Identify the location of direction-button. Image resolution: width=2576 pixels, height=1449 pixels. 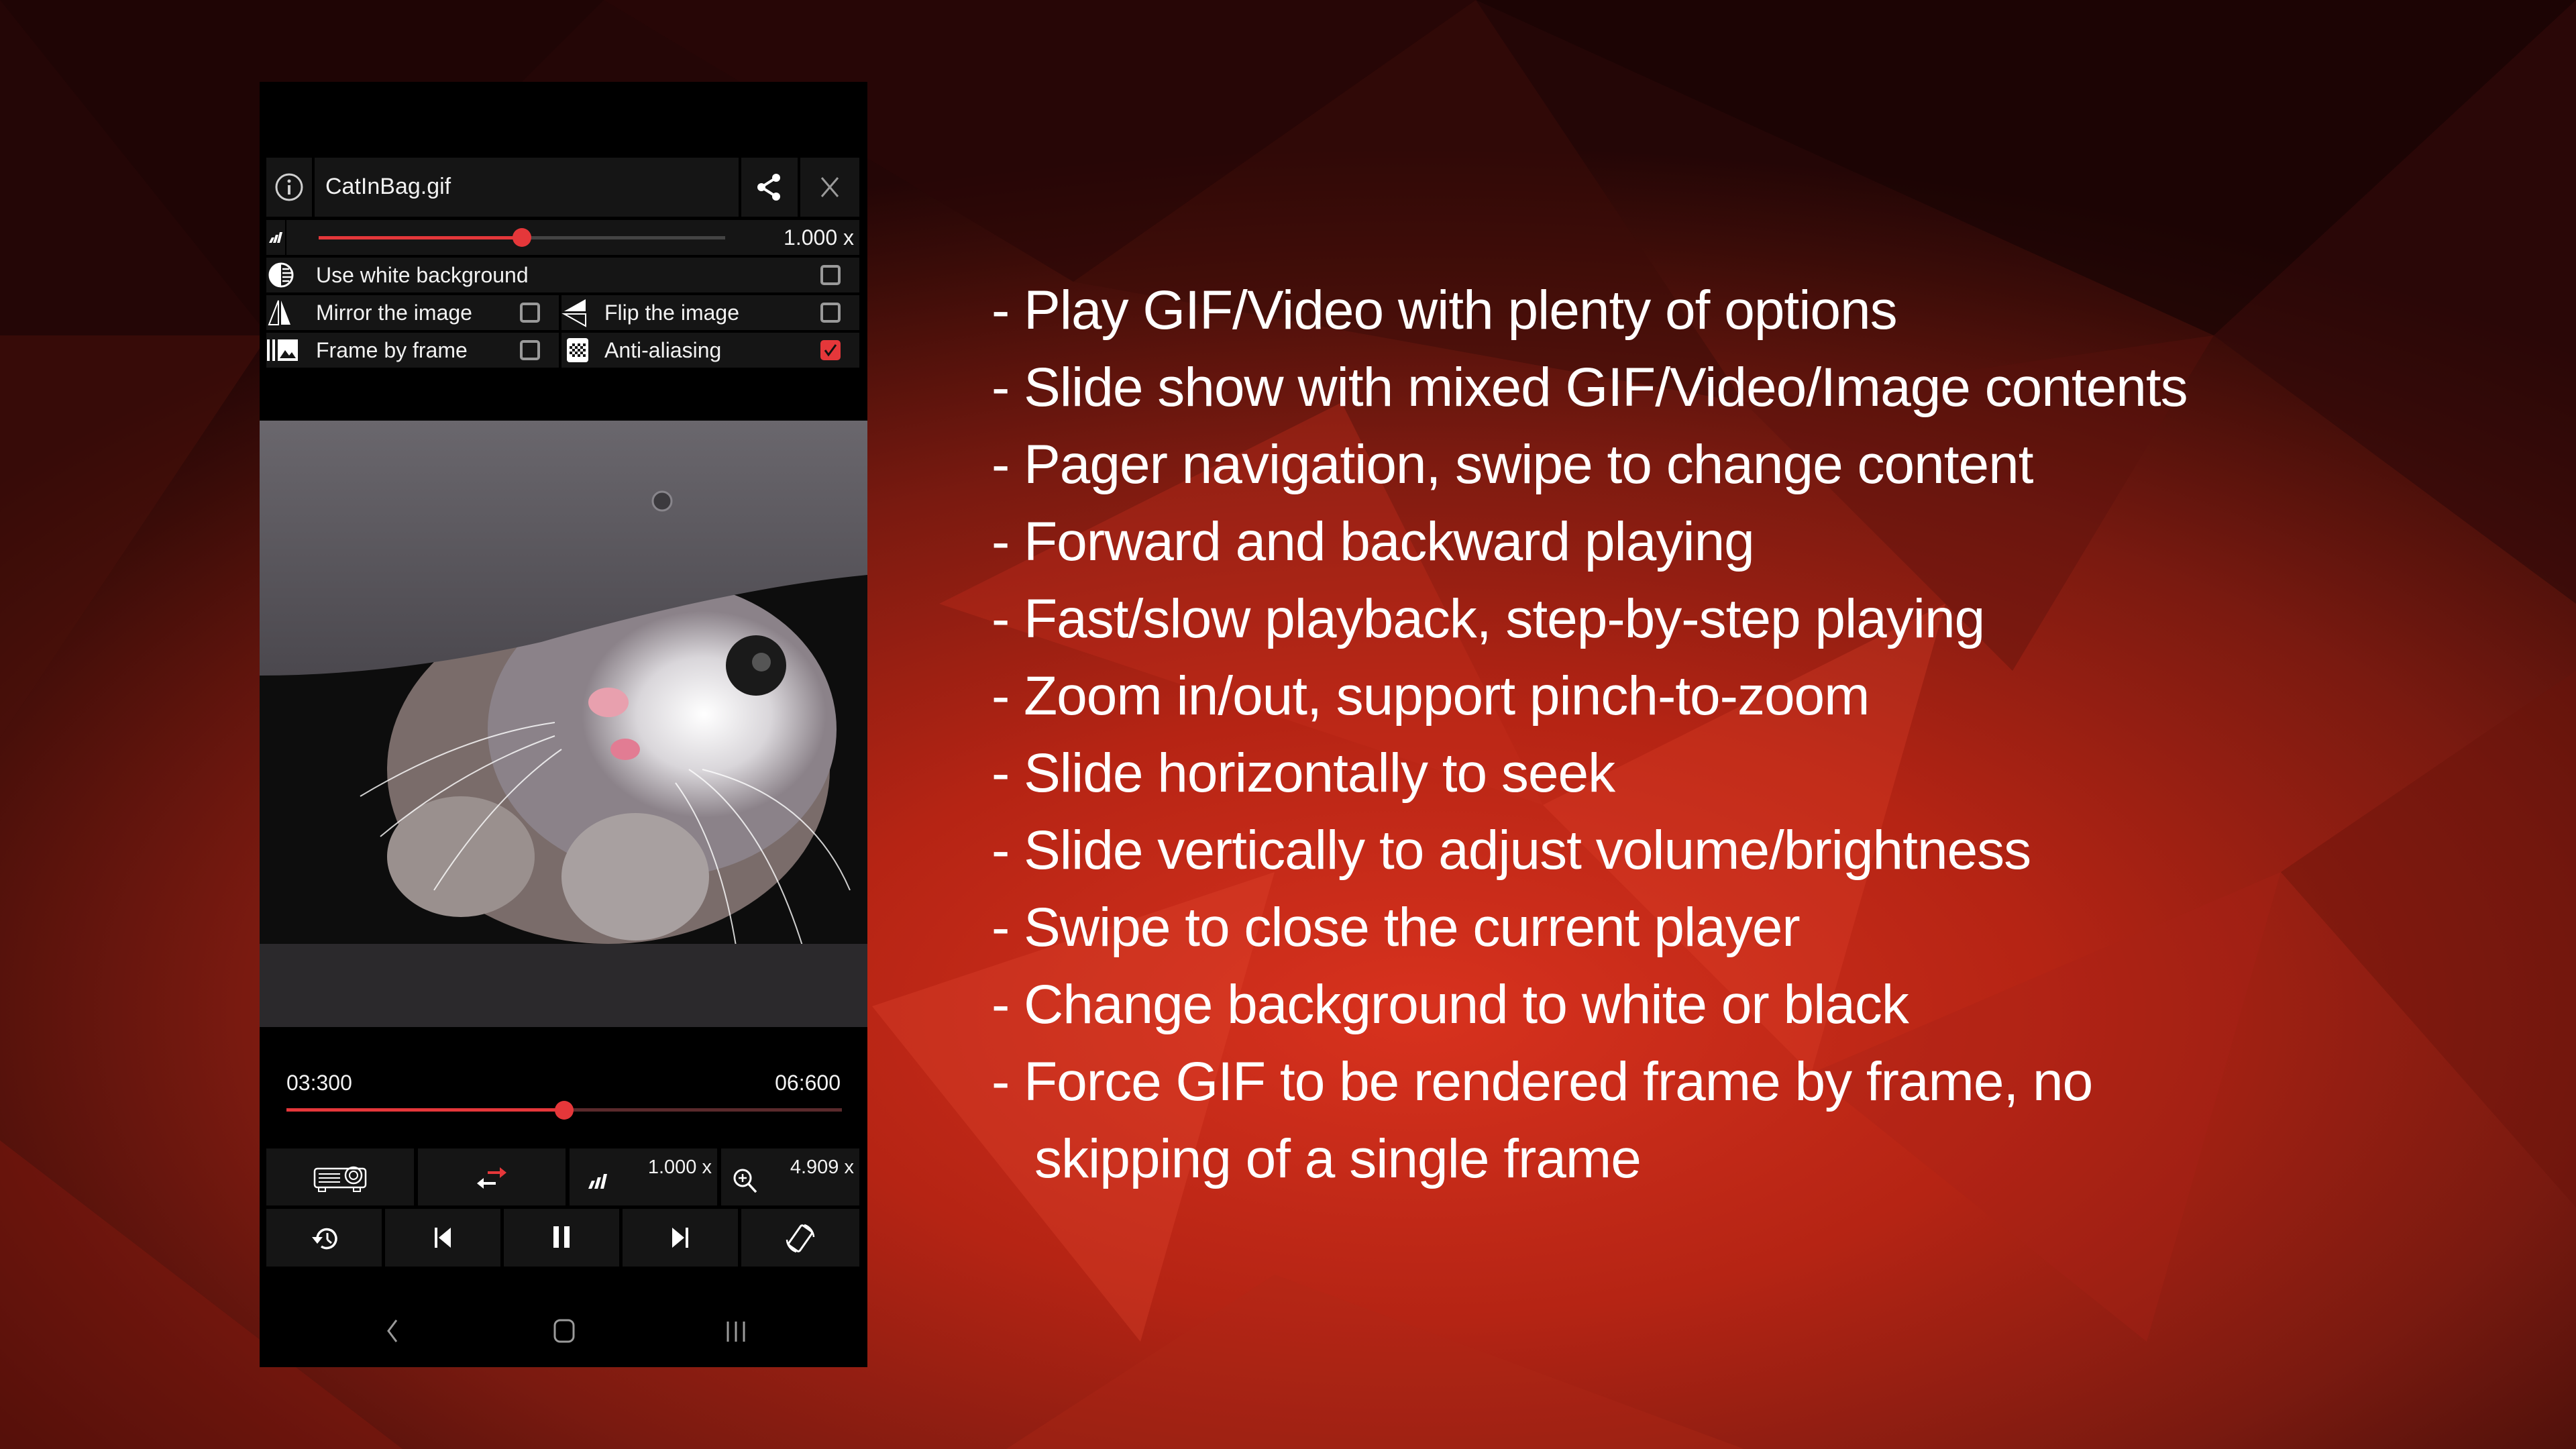
(492, 1176).